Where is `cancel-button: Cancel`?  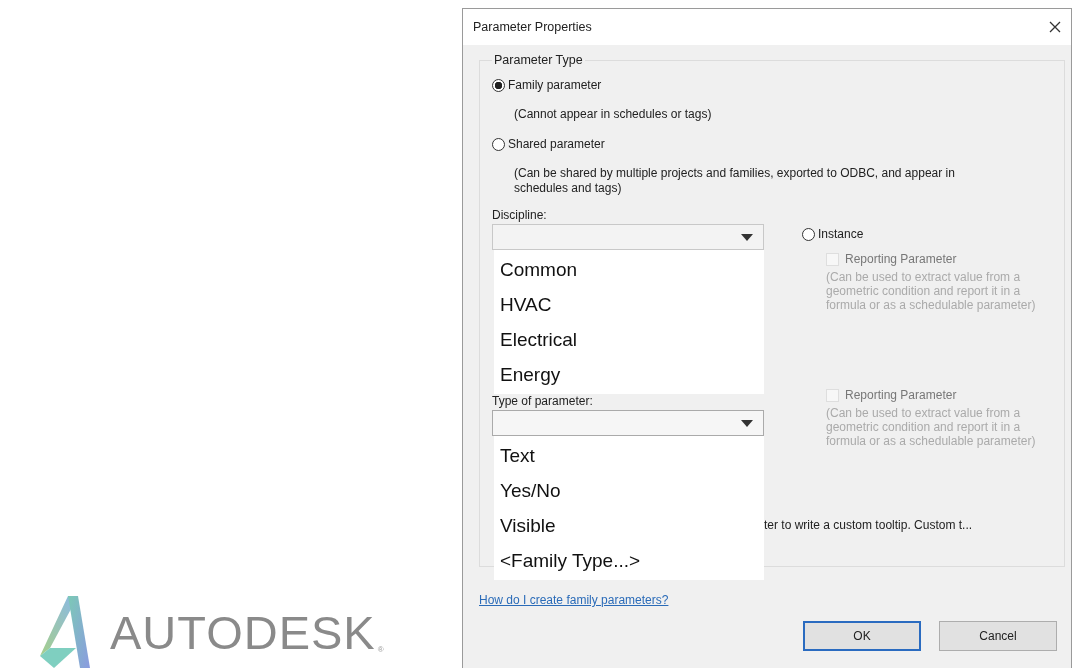 cancel-button: Cancel is located at coordinates (998, 636).